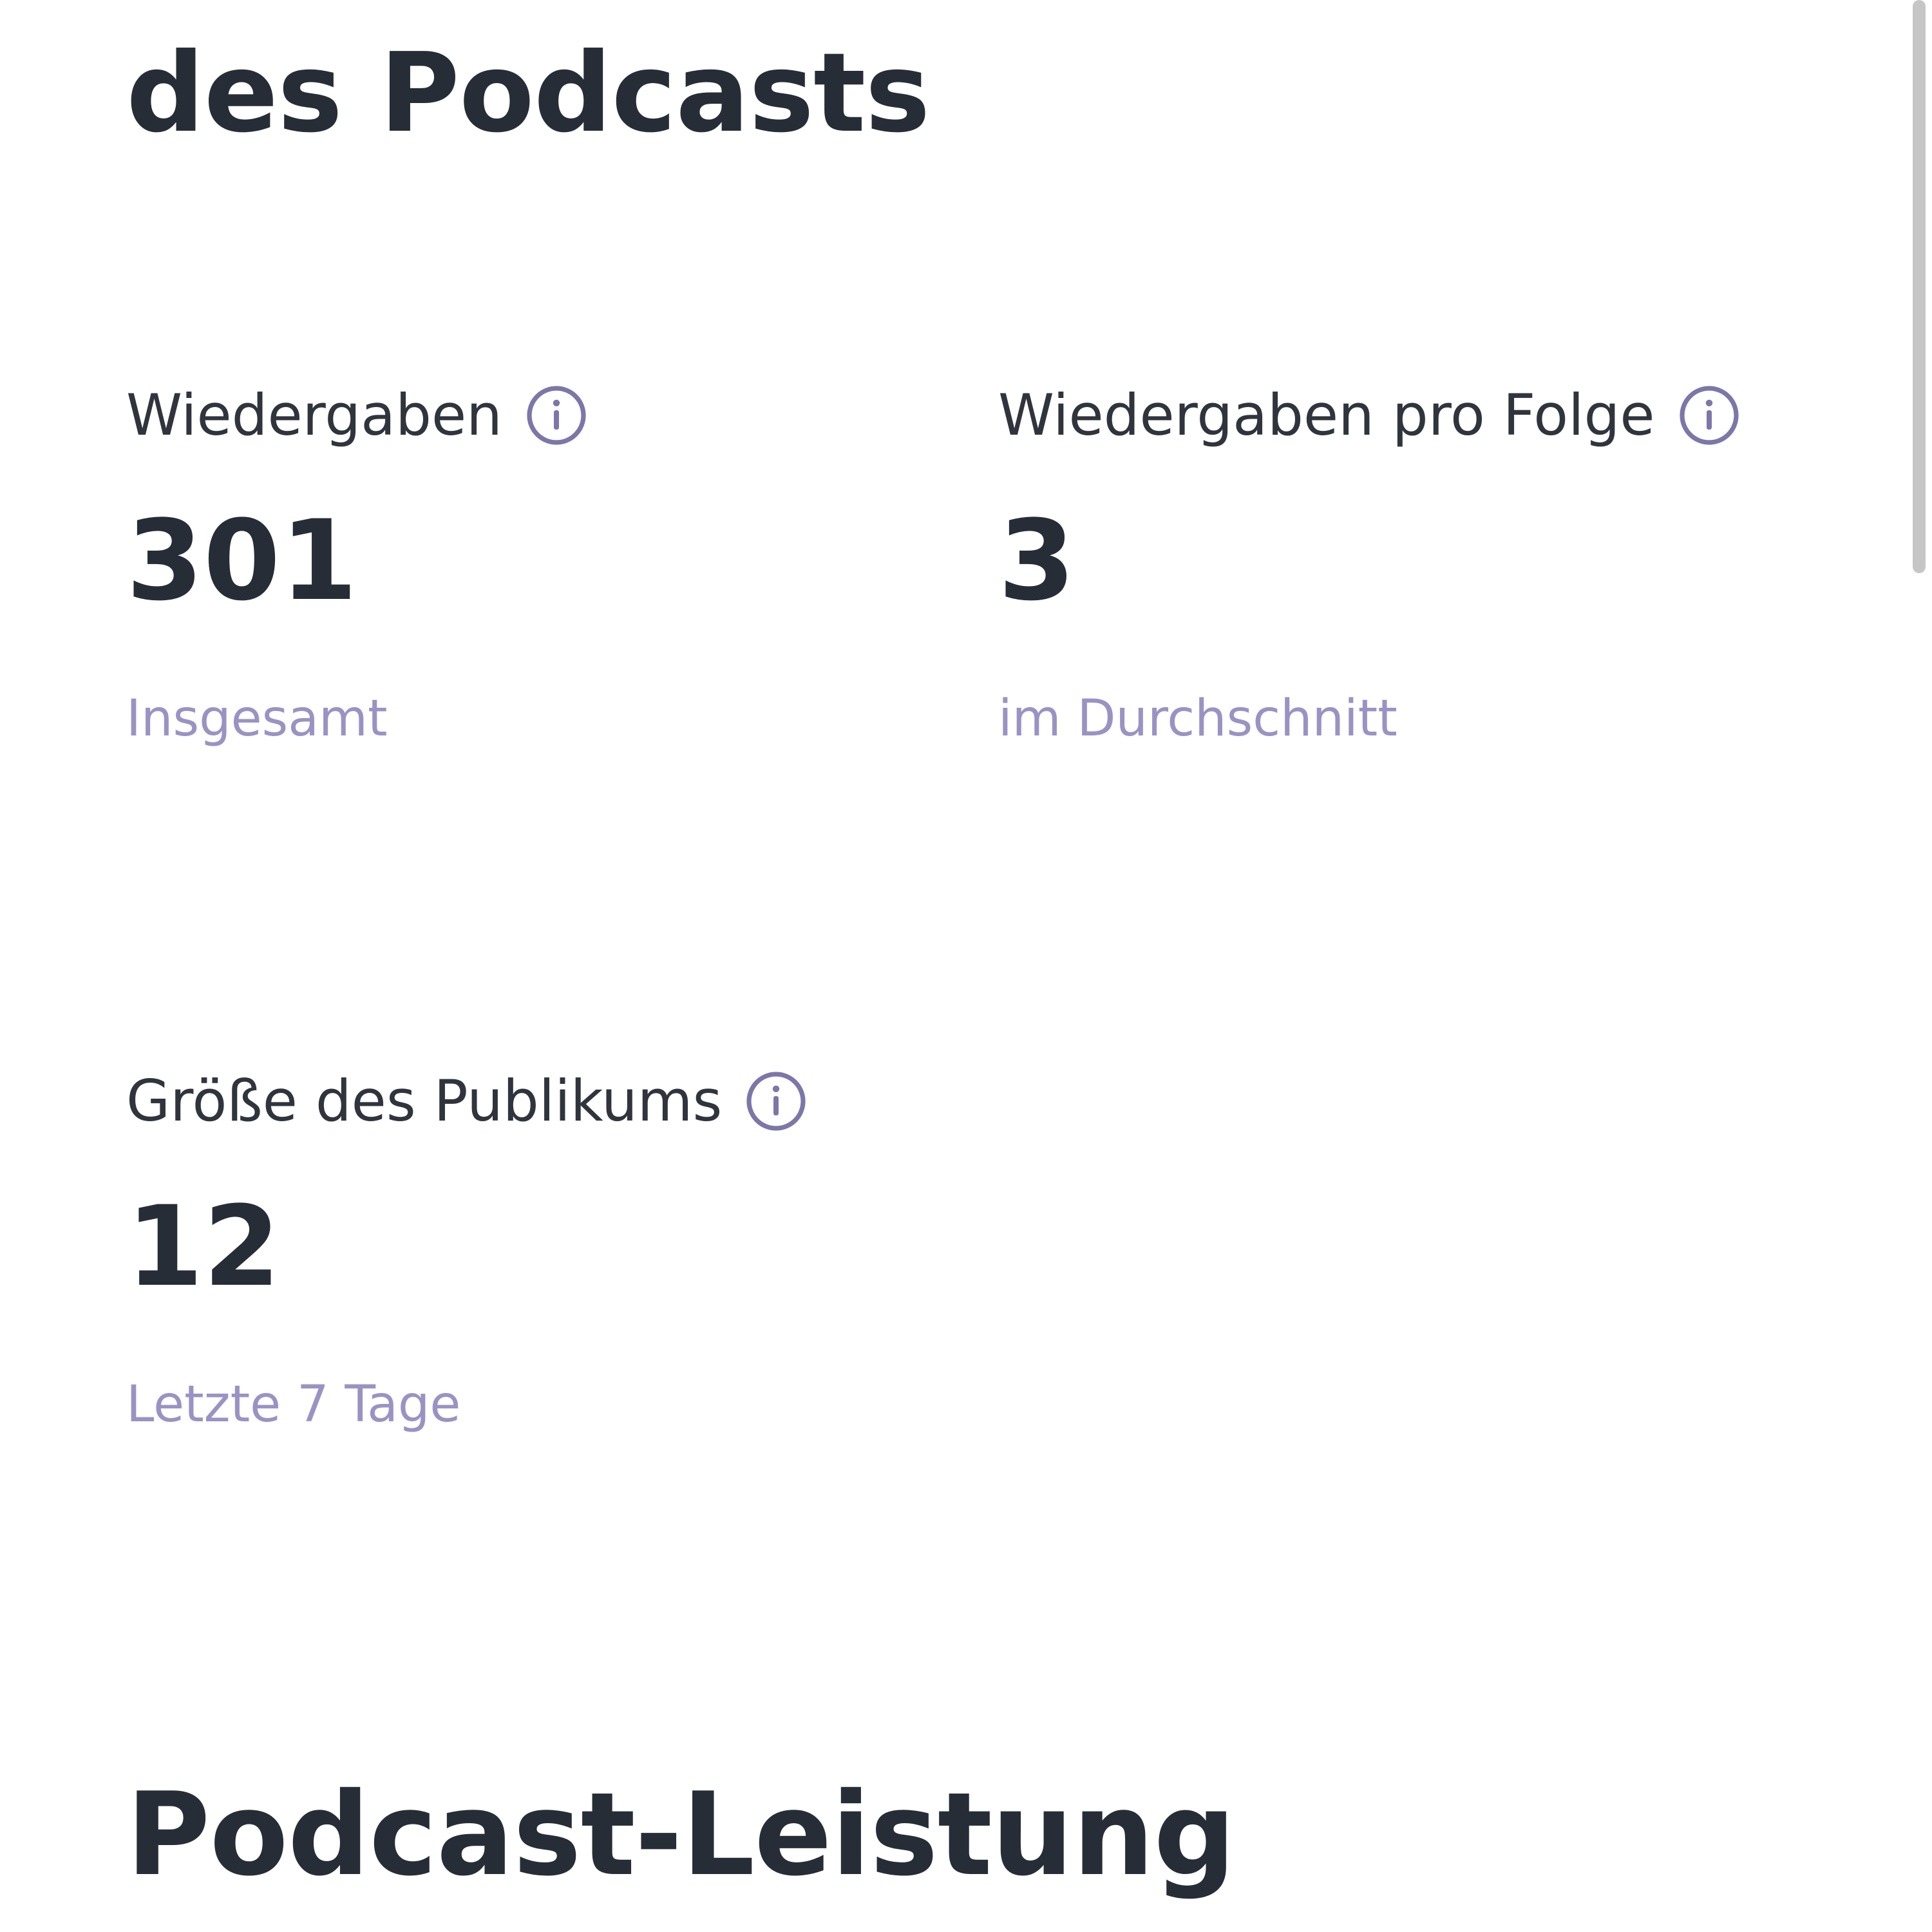  What do you see at coordinates (1326, 415) in the screenshot?
I see `stat-label: Wiedergaben pro Folge` at bounding box center [1326, 415].